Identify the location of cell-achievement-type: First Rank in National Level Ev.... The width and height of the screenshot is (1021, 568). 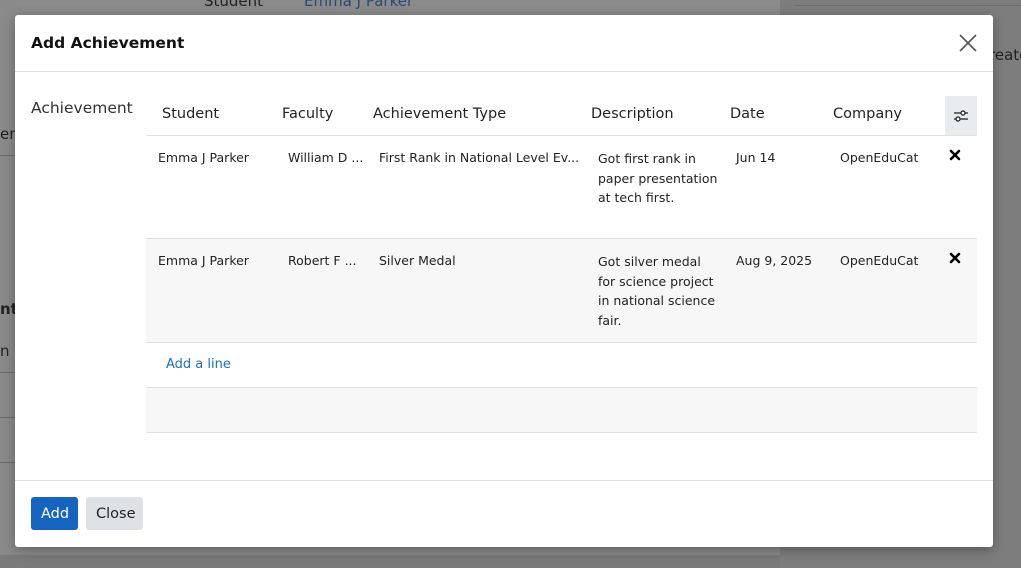
(479, 157).